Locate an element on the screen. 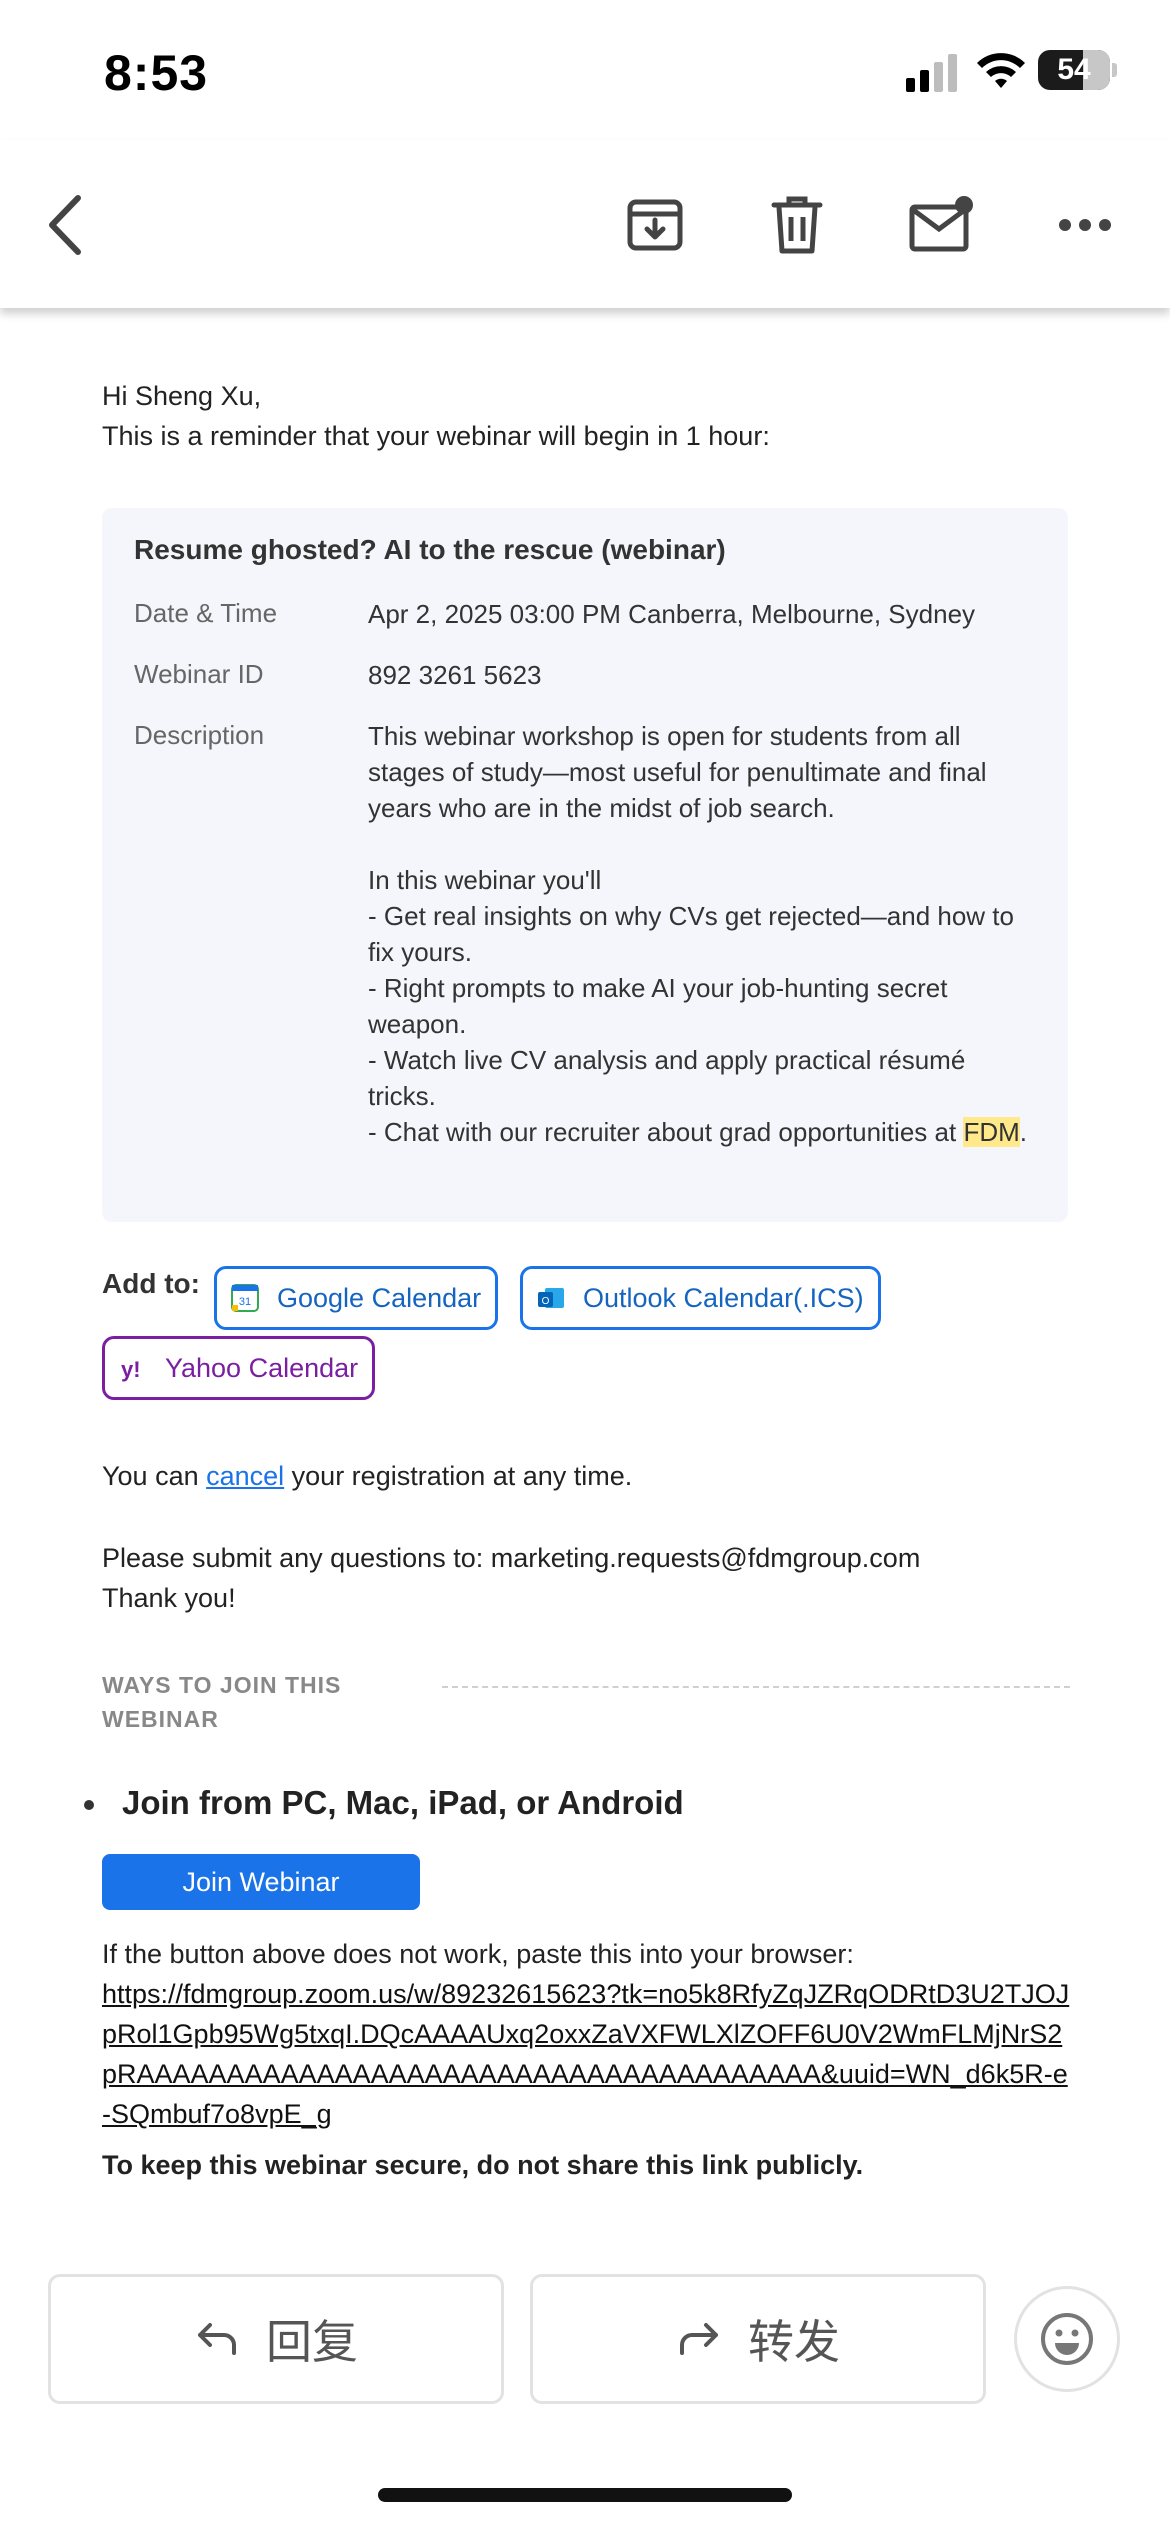 Image resolution: width=1170 pixels, height=2532 pixels. status-time: 8:53 is located at coordinates (156, 73).